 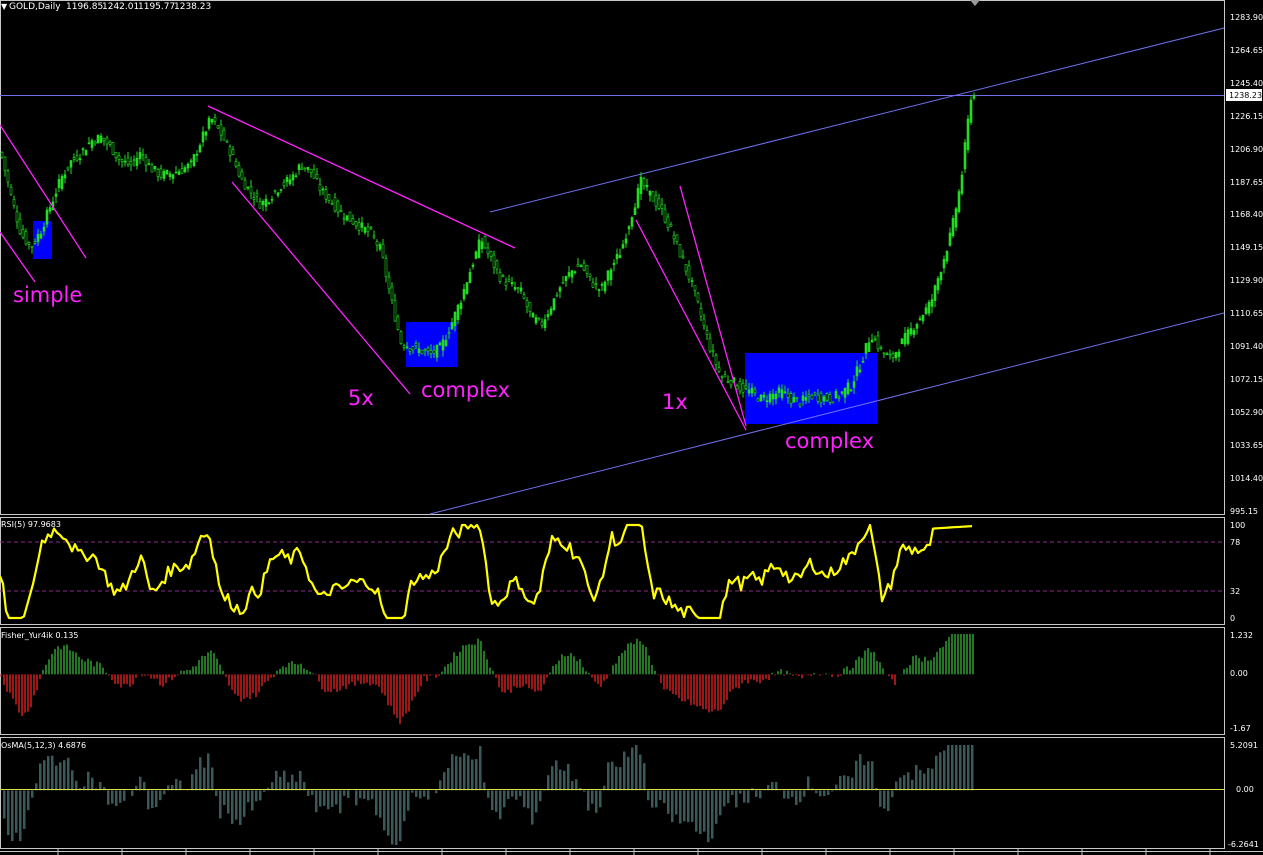 What do you see at coordinates (1246, 116) in the screenshot?
I see `price-tick: 1226.15` at bounding box center [1246, 116].